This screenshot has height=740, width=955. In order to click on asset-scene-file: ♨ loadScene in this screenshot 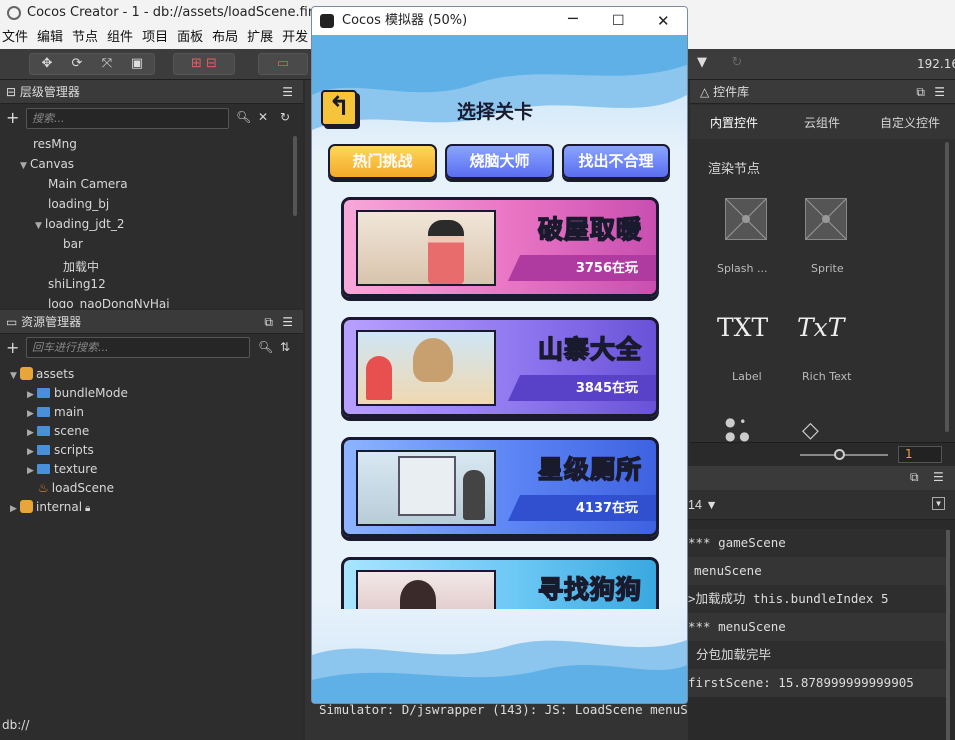, I will do `click(76, 488)`.